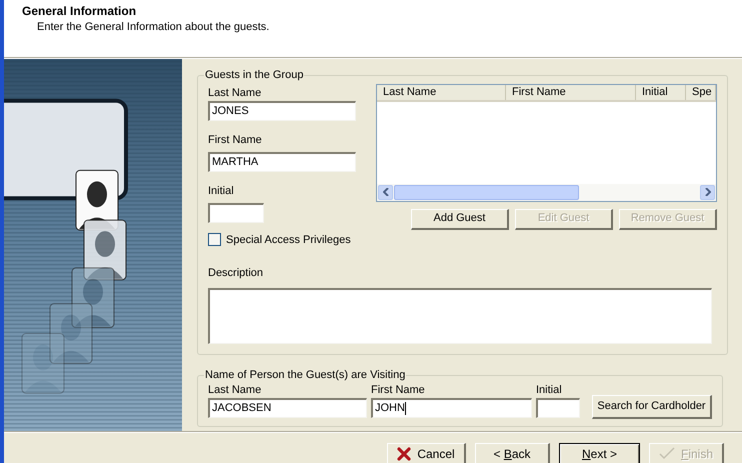 This screenshot has width=742, height=463. I want to click on back-button: < Back, so click(512, 453).